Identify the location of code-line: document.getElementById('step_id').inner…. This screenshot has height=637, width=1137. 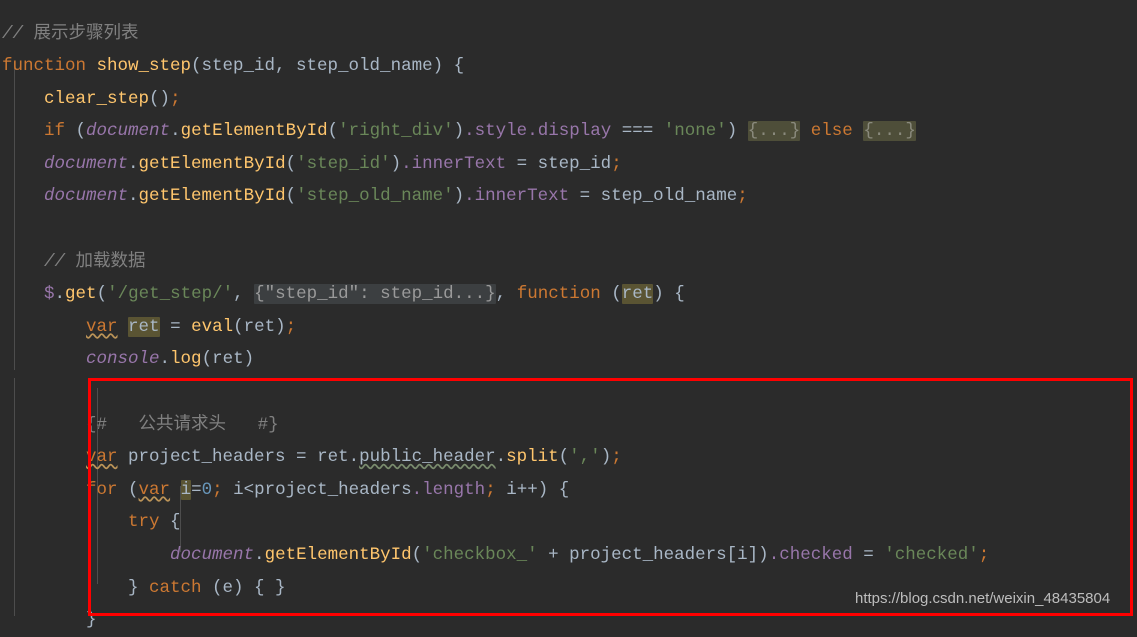
(568, 164).